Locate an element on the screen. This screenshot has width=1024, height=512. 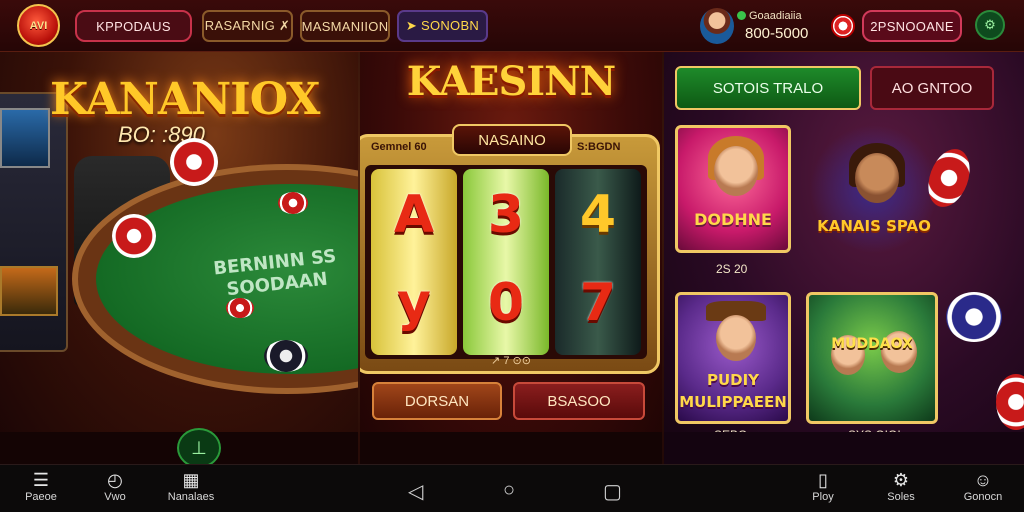
user-name: Goaadiaiia is located at coordinates (775, 16).